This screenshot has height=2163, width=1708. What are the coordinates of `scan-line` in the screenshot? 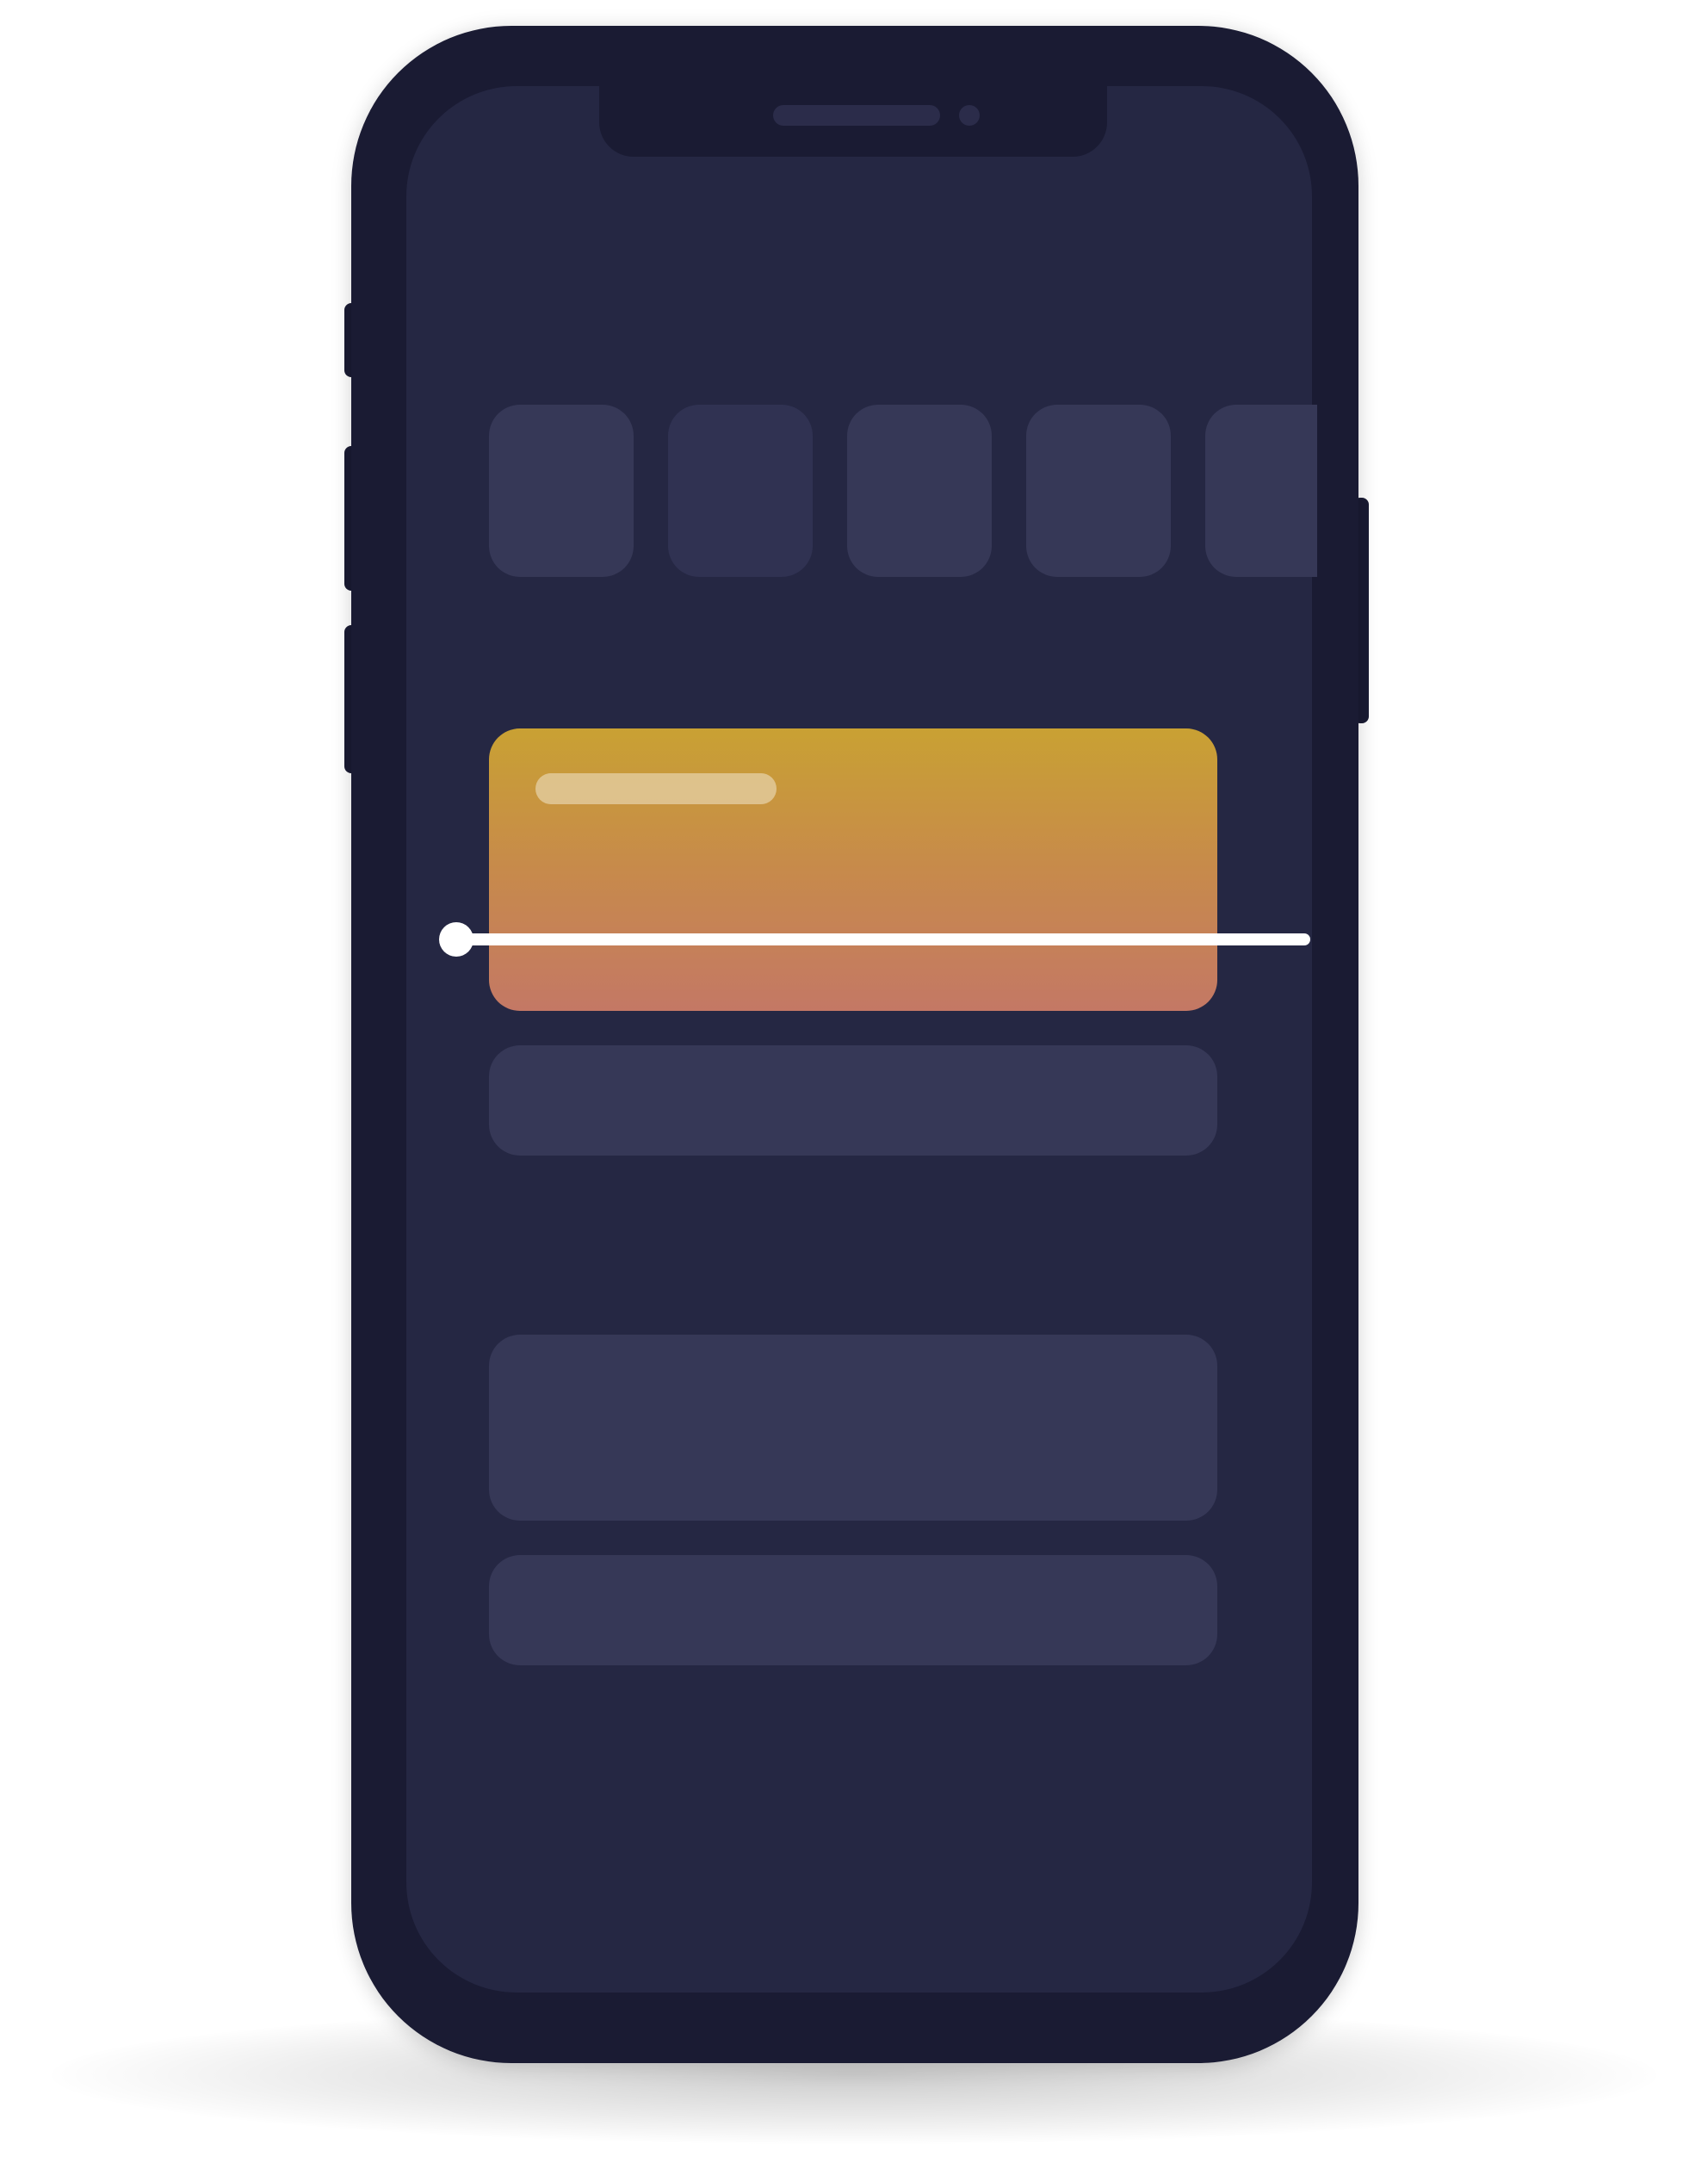 It's located at (883, 939).